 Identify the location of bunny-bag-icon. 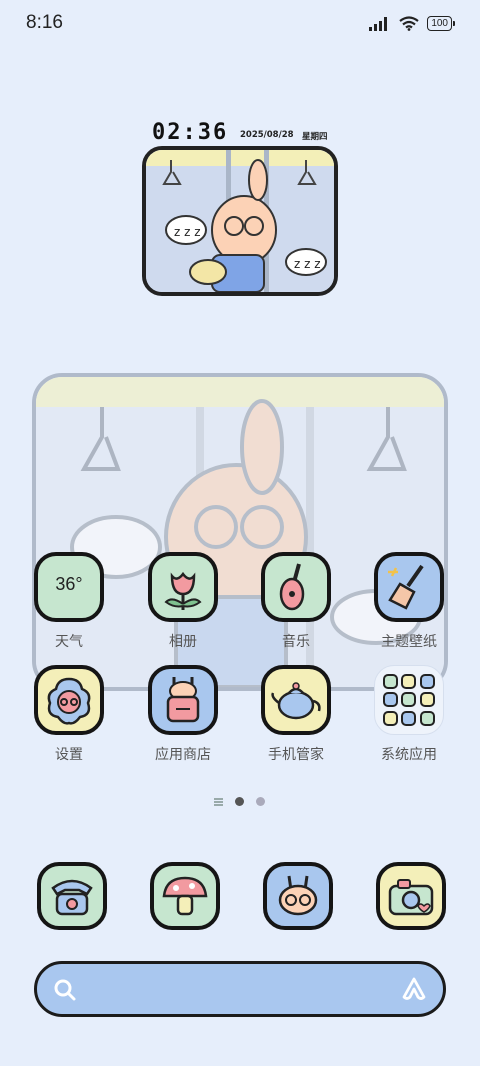
(183, 700).